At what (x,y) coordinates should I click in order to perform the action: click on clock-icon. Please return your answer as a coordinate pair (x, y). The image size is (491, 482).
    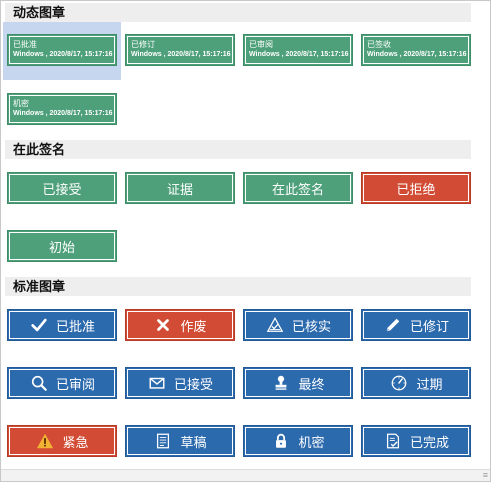
    Looking at the image, I should click on (399, 383).